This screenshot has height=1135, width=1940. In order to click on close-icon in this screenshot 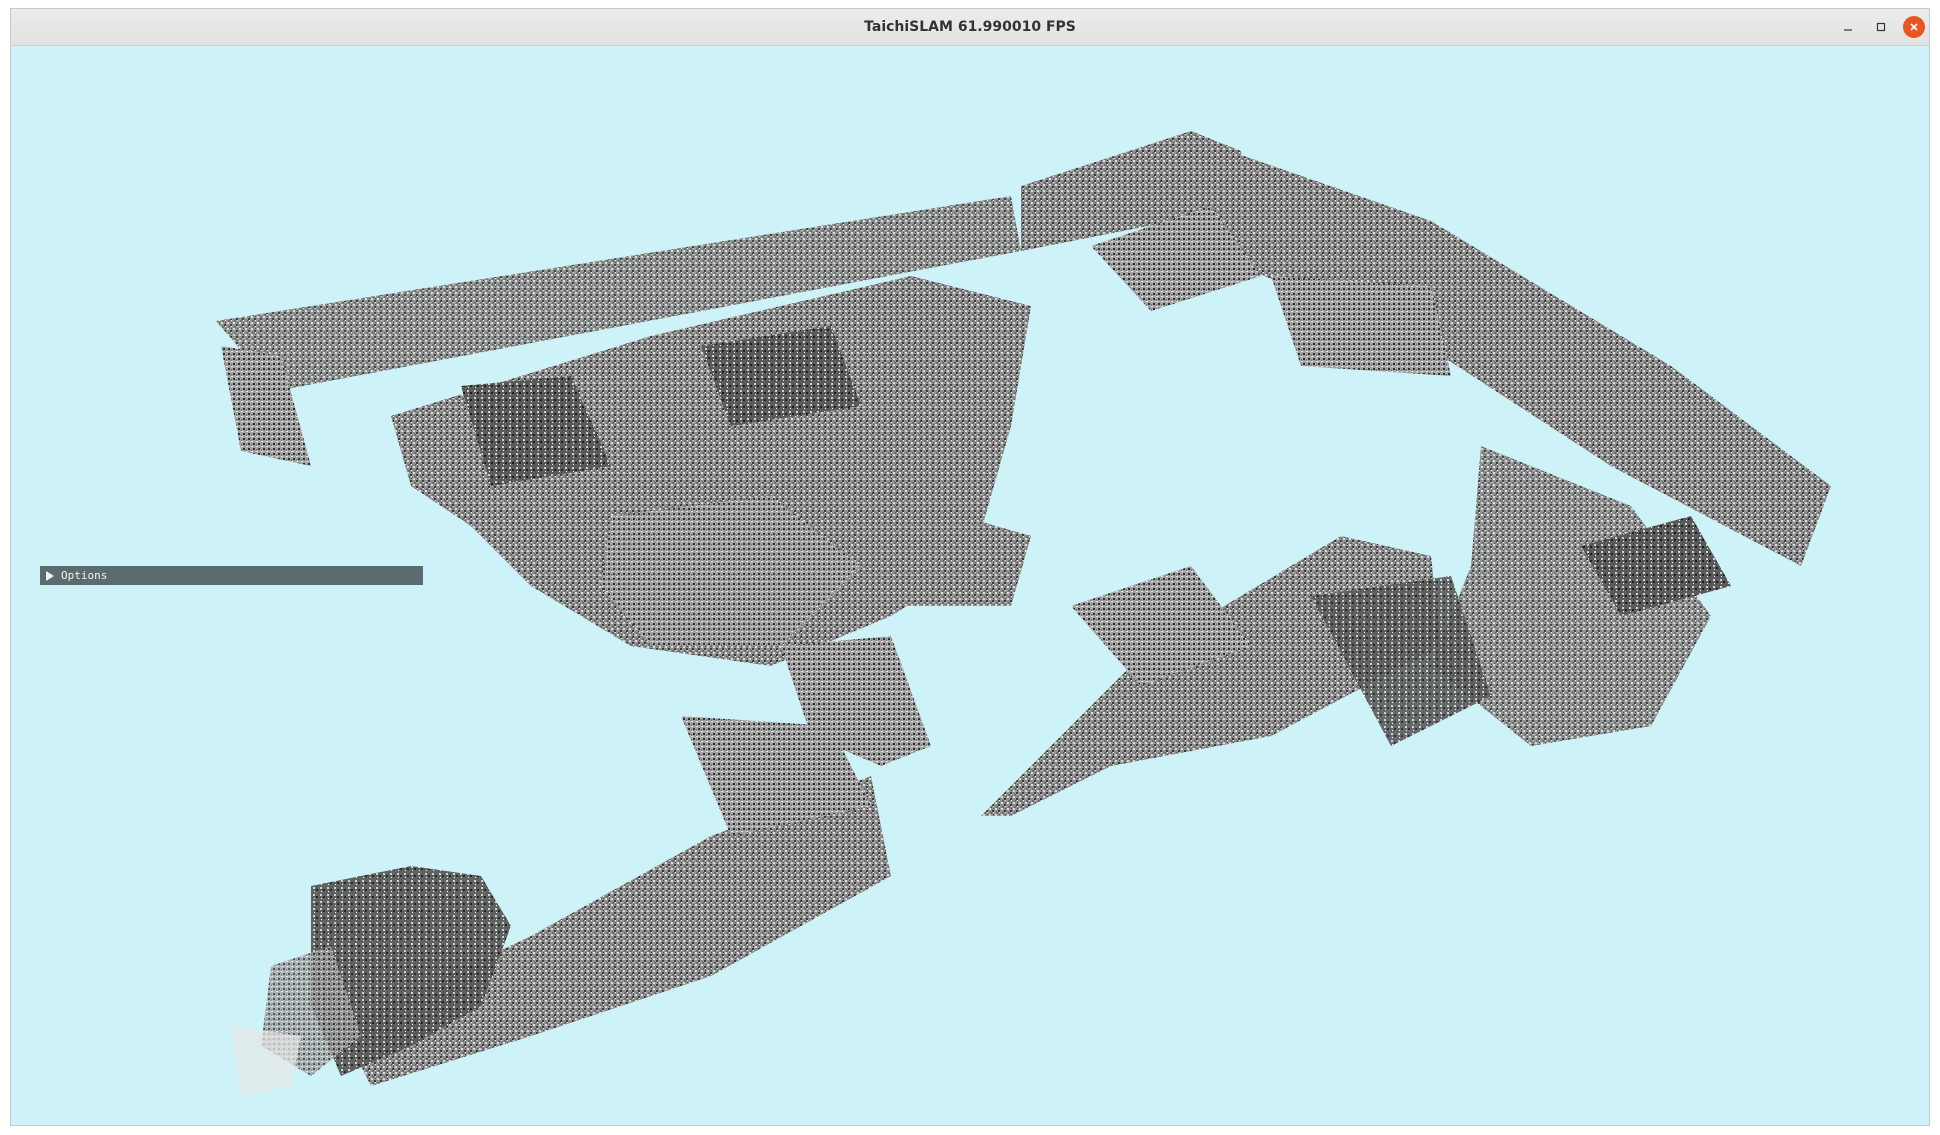, I will do `click(1914, 27)`.